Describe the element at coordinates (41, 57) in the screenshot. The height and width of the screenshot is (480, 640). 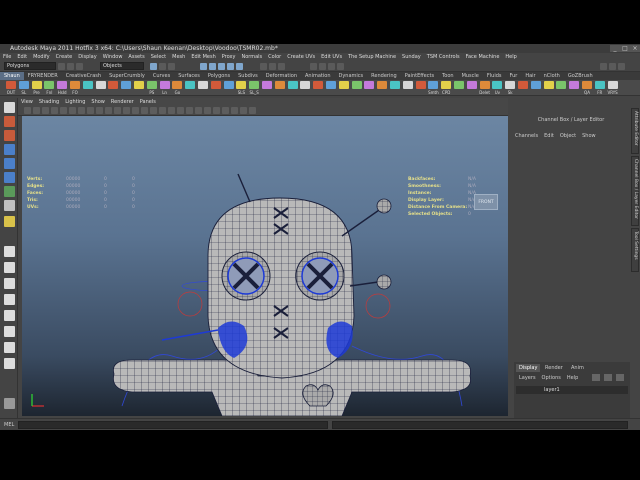
I see `menu-modify: Modify` at that location.